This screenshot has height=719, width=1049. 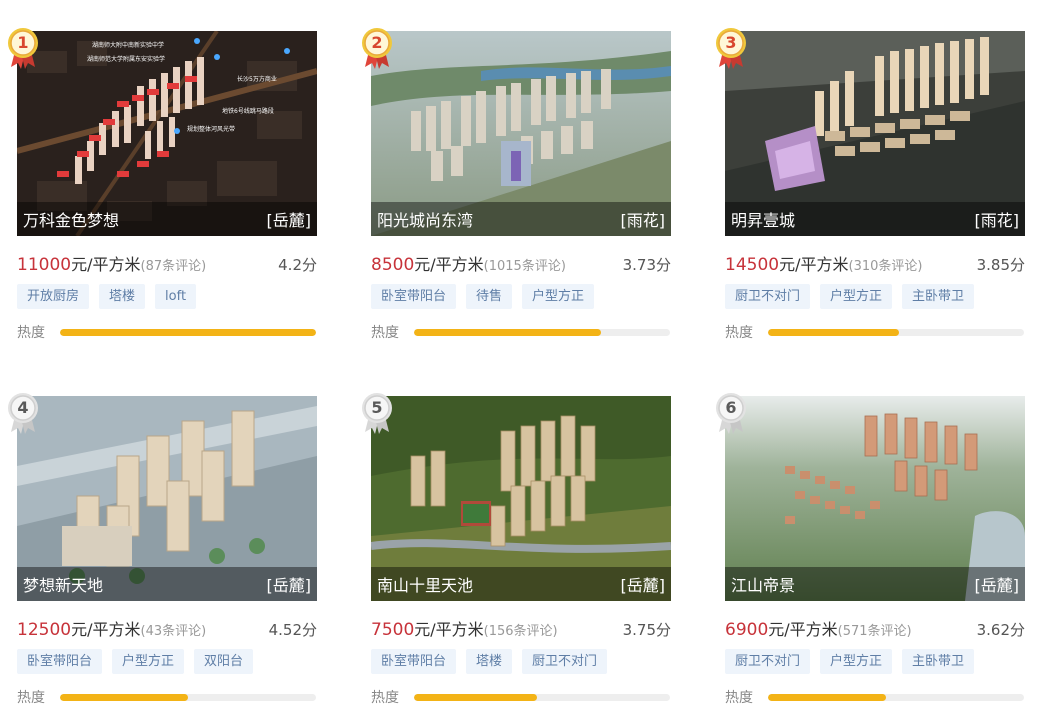 What do you see at coordinates (875, 498) in the screenshot?
I see `property-photo: 江山帝景 [岳麓]` at bounding box center [875, 498].